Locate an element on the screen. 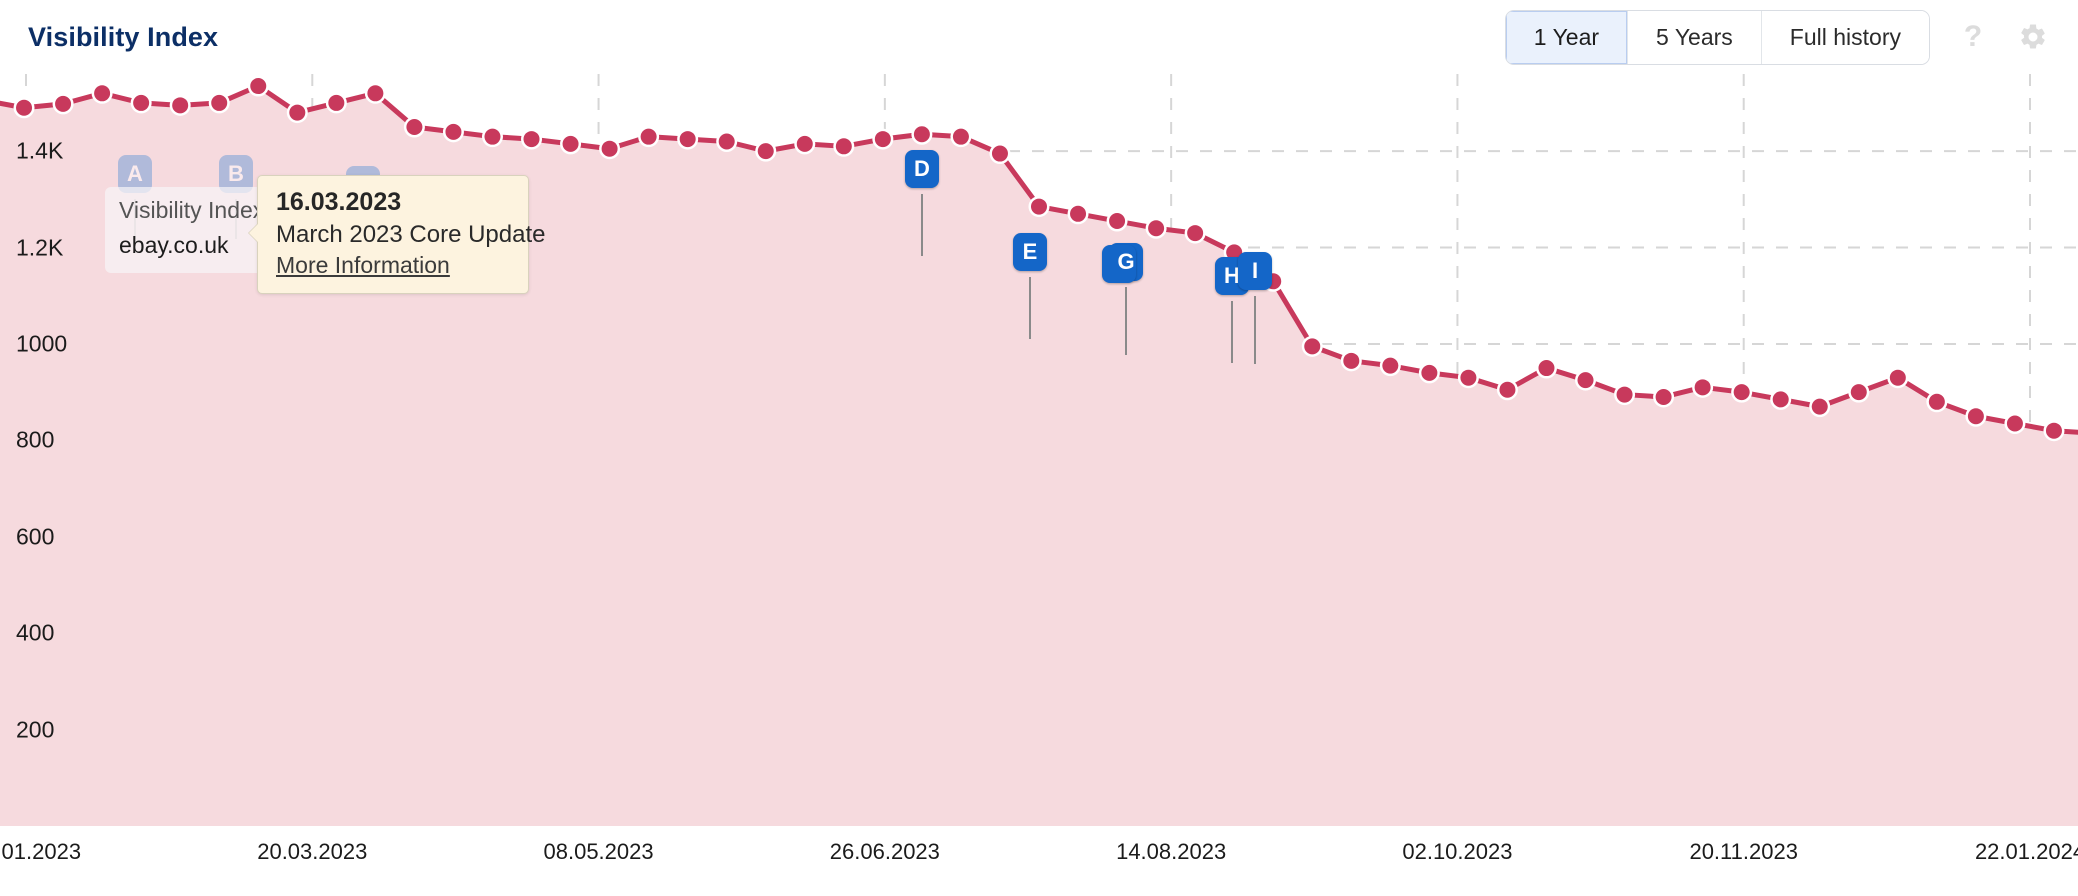 The image size is (2078, 896). page-title: Visibility Index is located at coordinates (123, 36).